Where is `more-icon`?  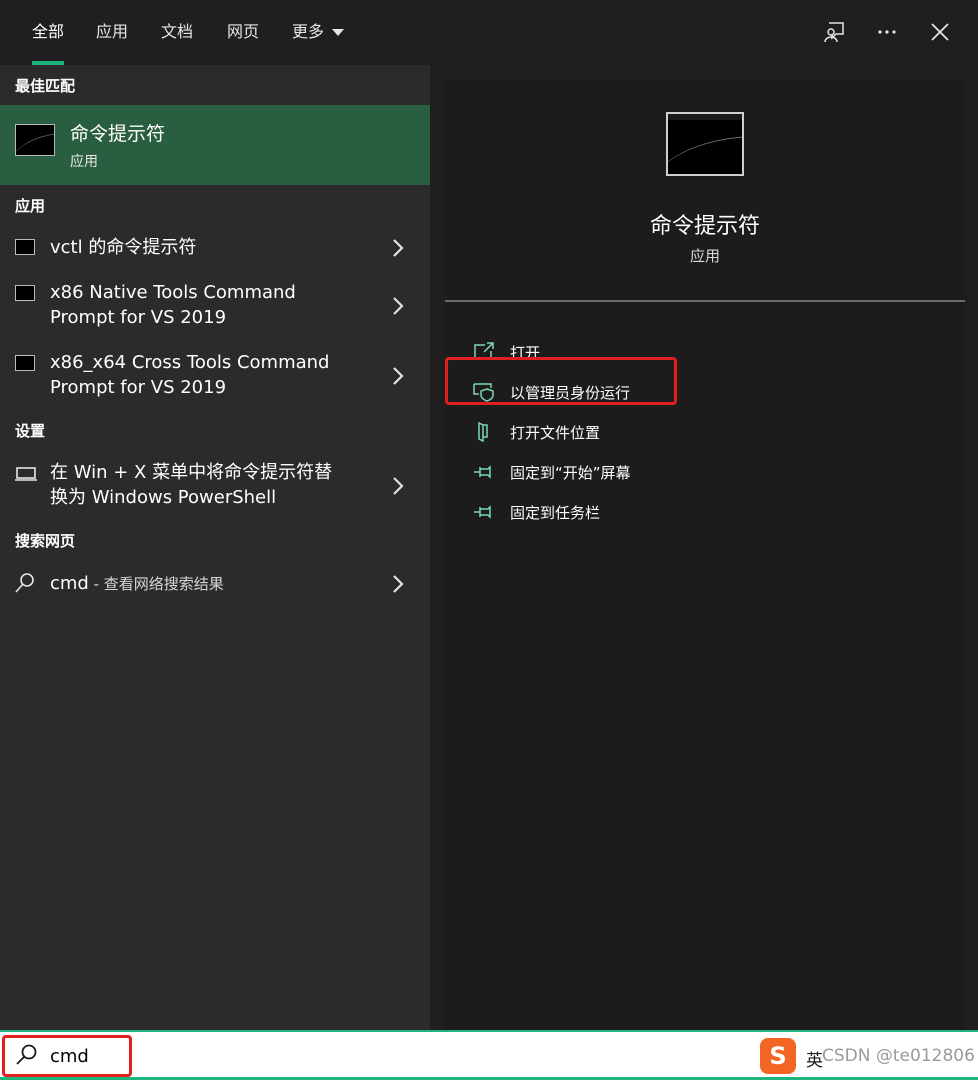 more-icon is located at coordinates (887, 32).